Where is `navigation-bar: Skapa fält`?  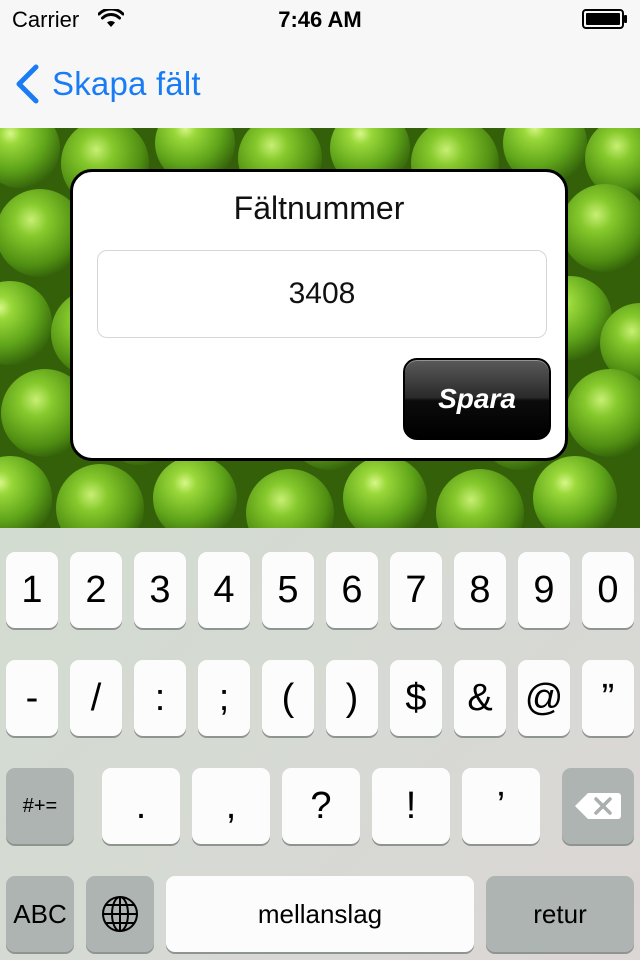 navigation-bar: Skapa fält is located at coordinates (320, 84).